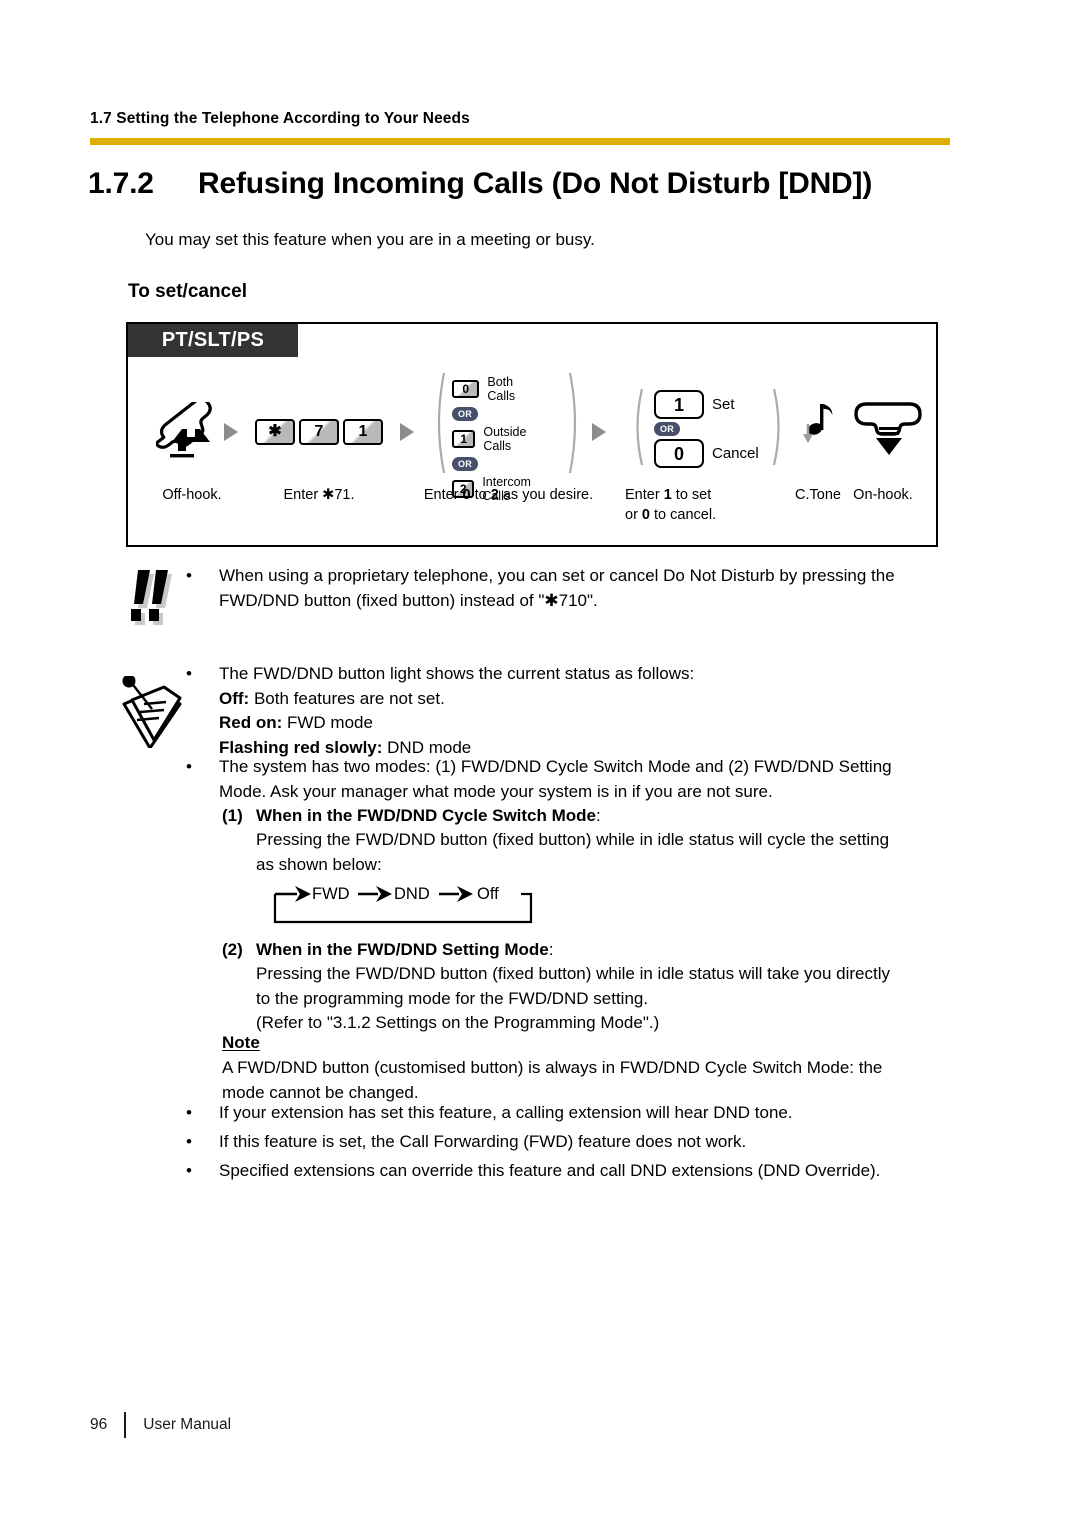 The image size is (1080, 1528). What do you see at coordinates (275, 432) in the screenshot?
I see `key-star: ✱` at bounding box center [275, 432].